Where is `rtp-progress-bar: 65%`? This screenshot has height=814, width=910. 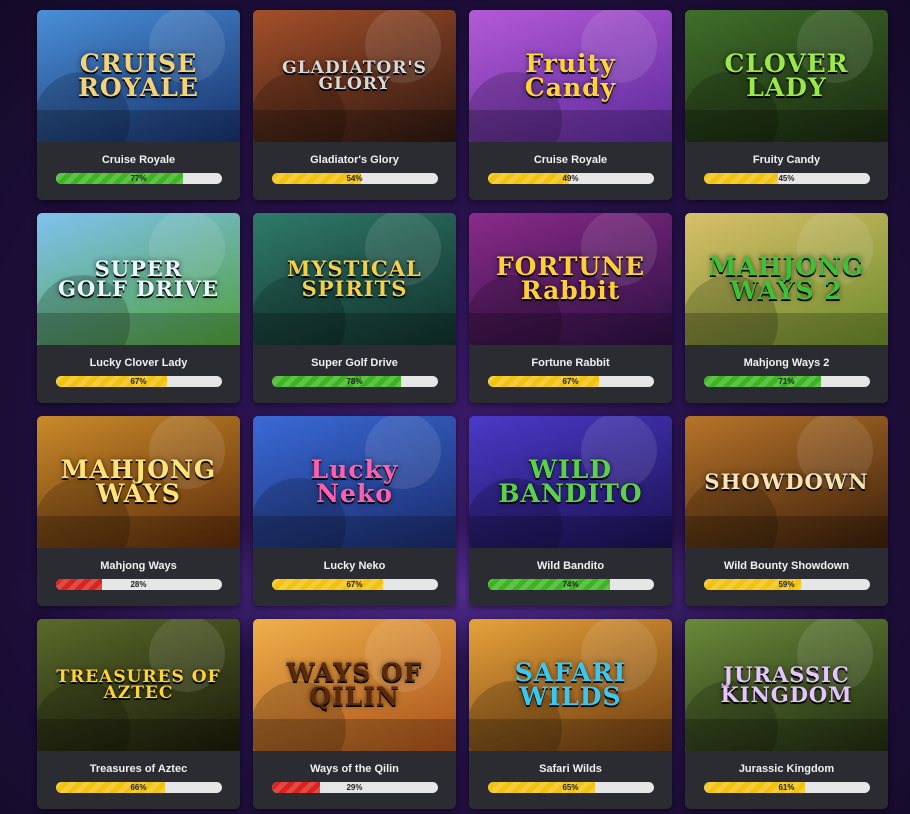
rtp-progress-bar: 65% is located at coordinates (570, 787).